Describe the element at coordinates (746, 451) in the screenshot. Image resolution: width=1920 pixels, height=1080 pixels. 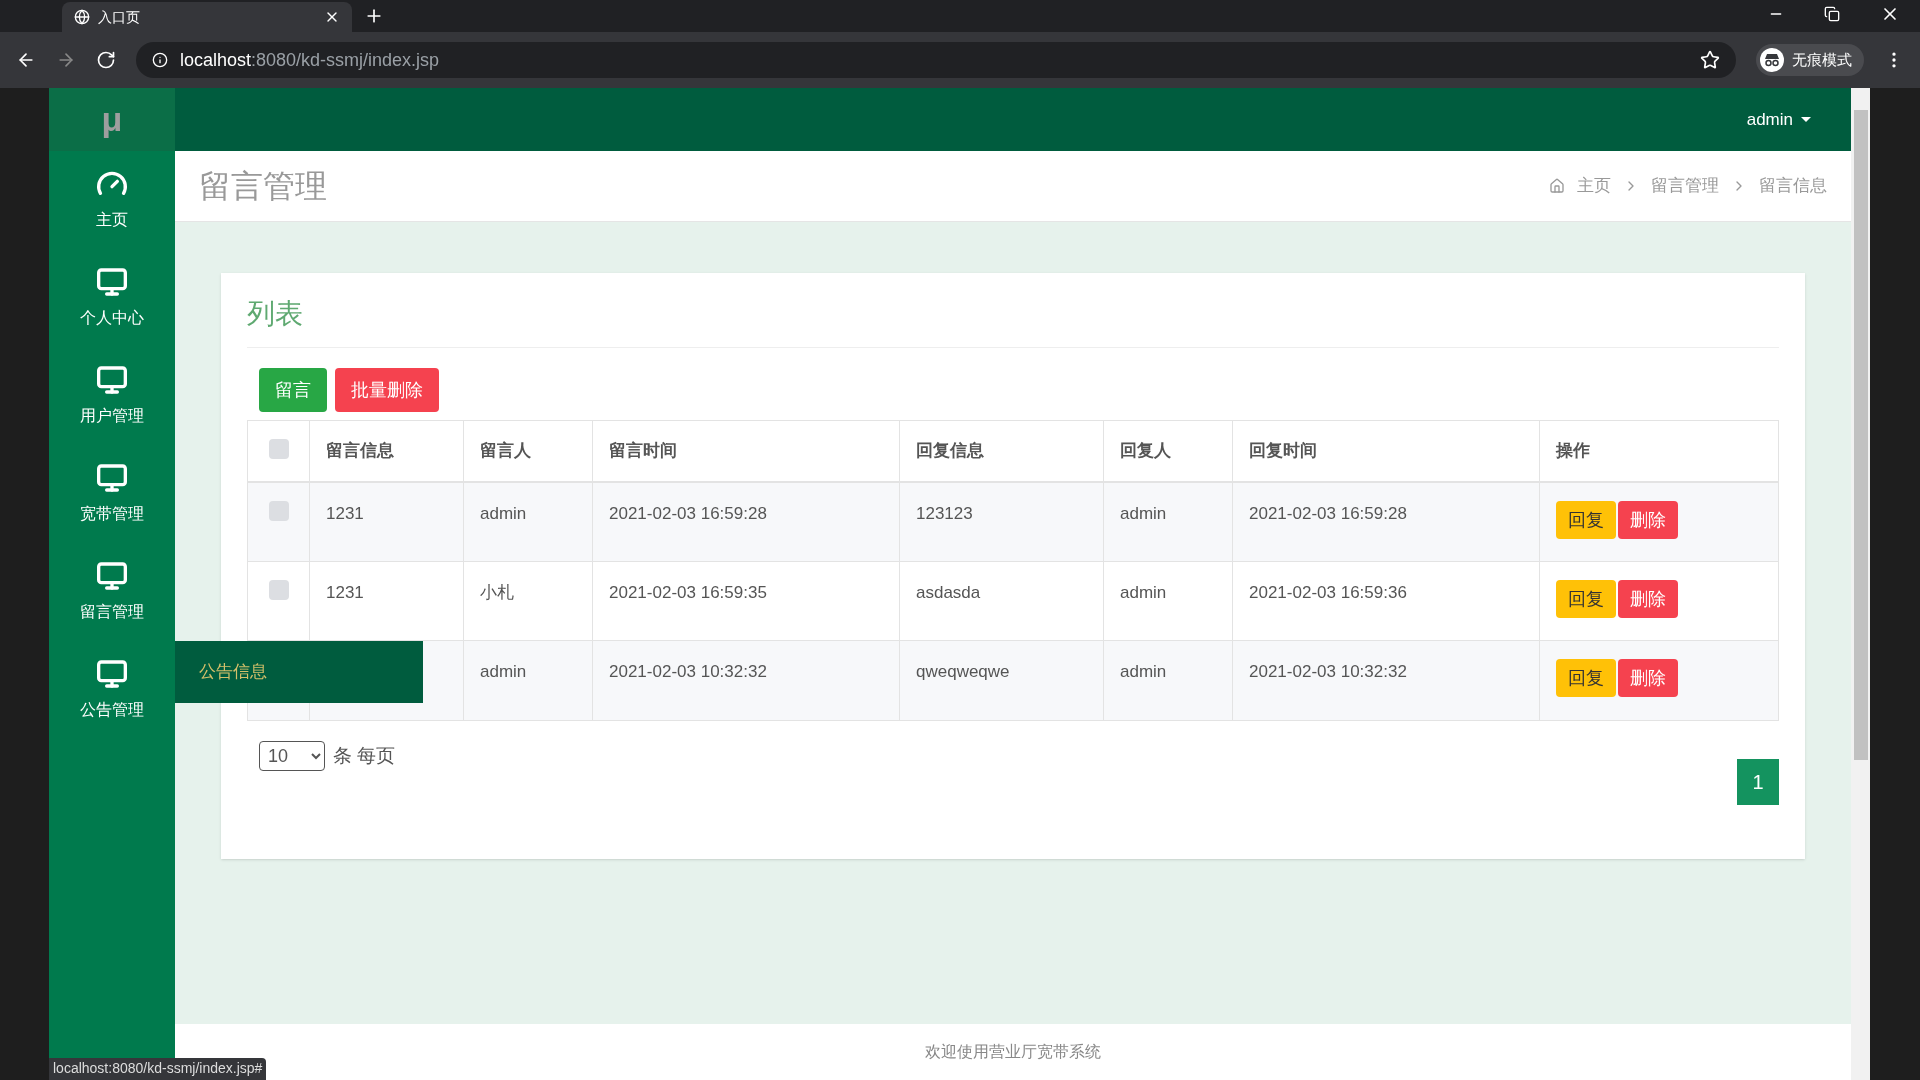
I see `column-header: 留言时间` at that location.